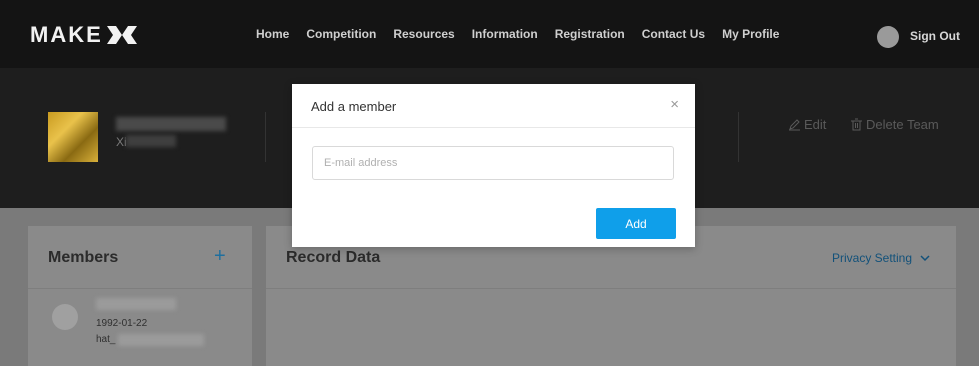 The width and height of the screenshot is (979, 366). I want to click on edit-team-button: Edit, so click(807, 124).